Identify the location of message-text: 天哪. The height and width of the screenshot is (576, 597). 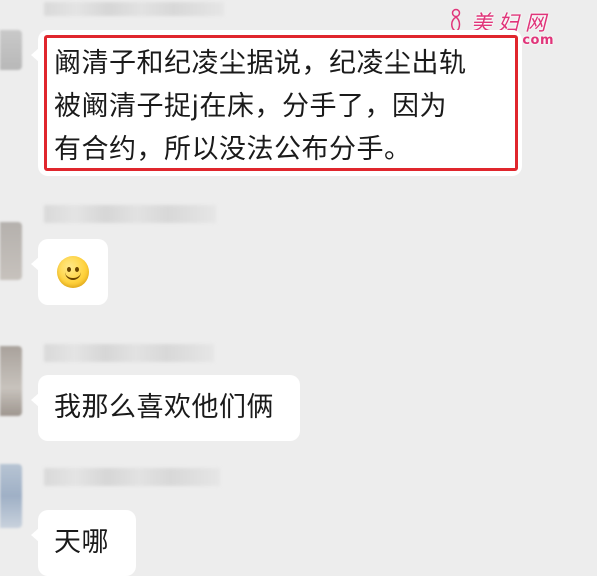
(81, 542).